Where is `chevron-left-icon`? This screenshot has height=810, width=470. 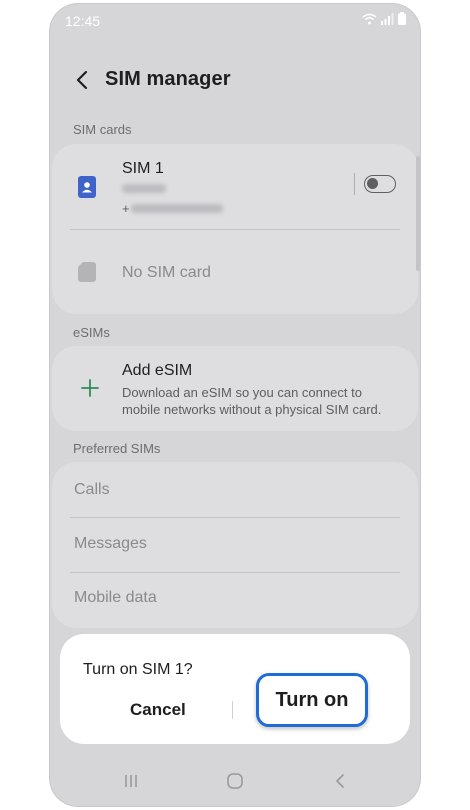
chevron-left-icon is located at coordinates (82, 80).